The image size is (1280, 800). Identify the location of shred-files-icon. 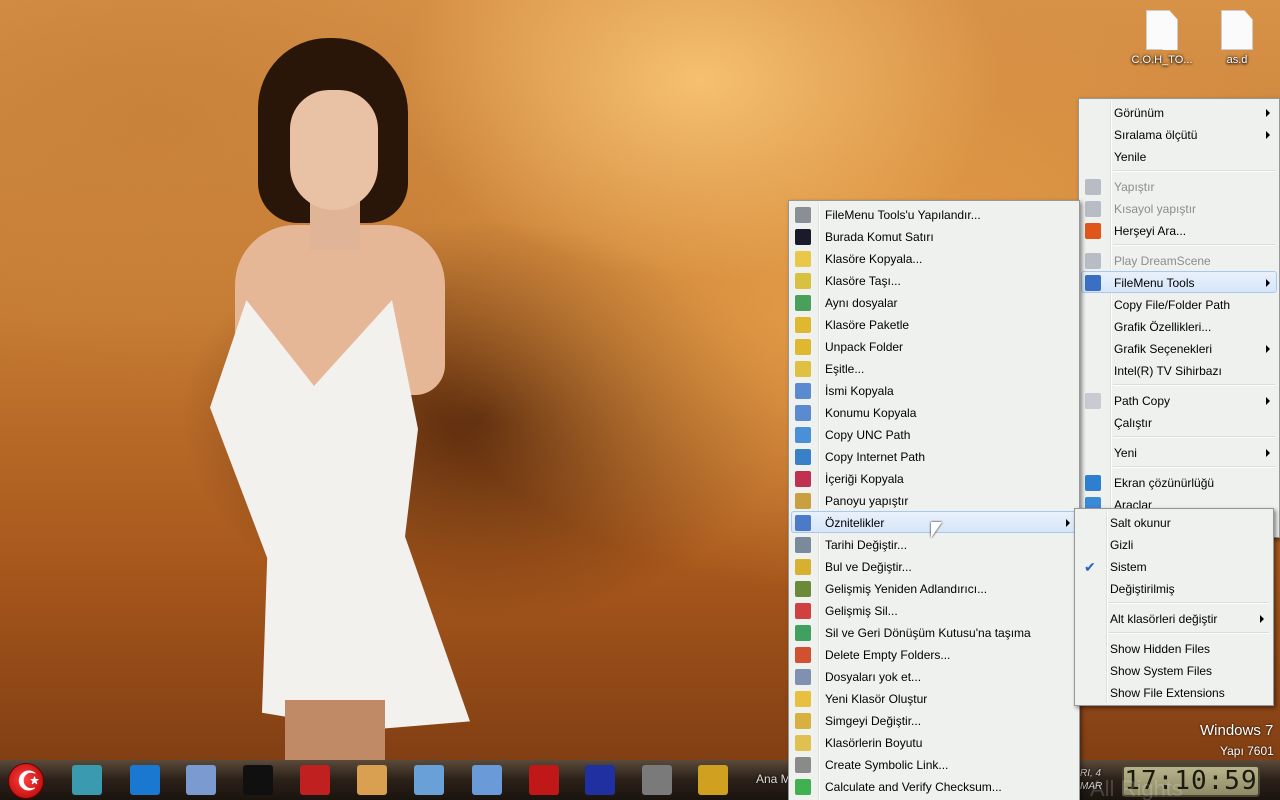
(803, 677).